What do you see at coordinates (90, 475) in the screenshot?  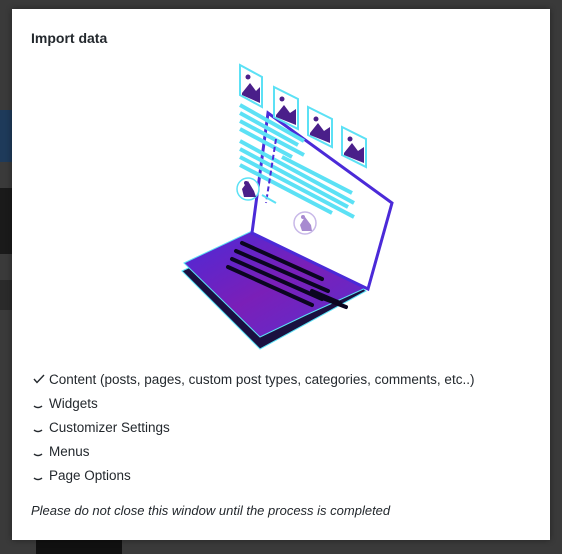 I see `step-label: Page Options` at bounding box center [90, 475].